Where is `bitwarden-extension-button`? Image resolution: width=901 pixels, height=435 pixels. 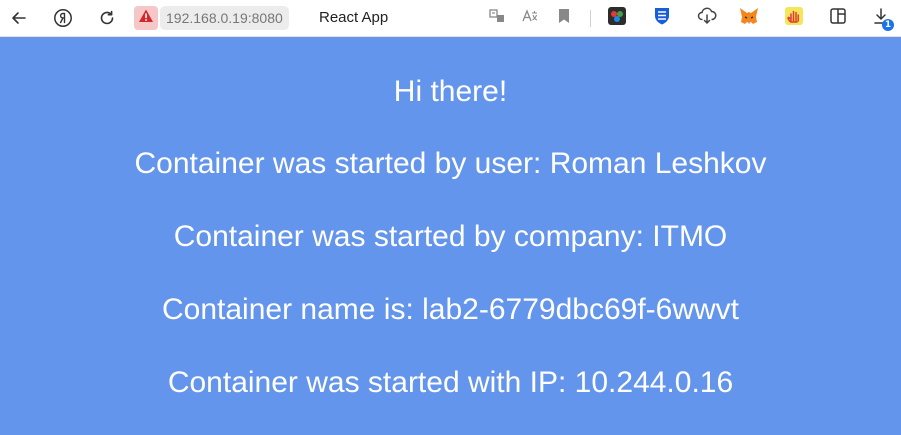
bitwarden-extension-button is located at coordinates (662, 18).